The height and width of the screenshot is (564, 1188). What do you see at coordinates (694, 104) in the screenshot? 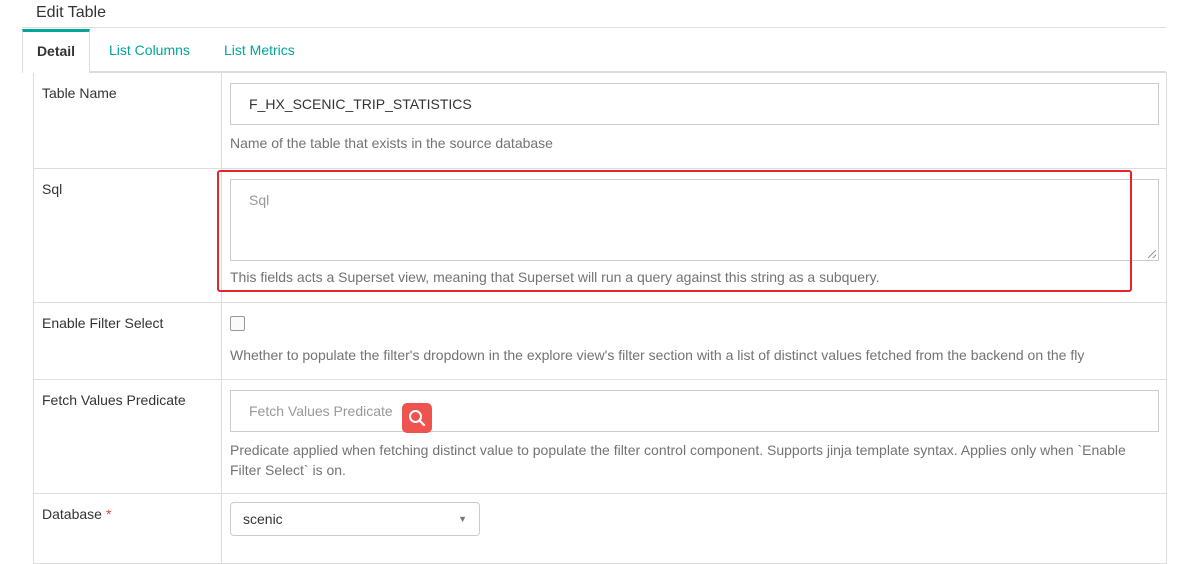
I see `table-name-input: F_HX_SCENIC_TRIP_STATISTICS` at bounding box center [694, 104].